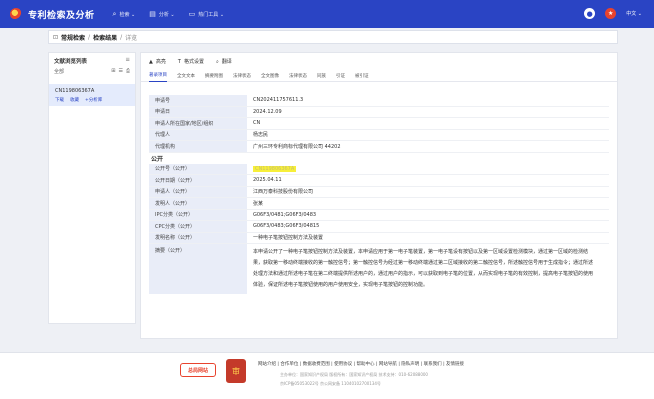 The image size is (654, 399). What do you see at coordinates (330, 383) in the screenshot?
I see `footer-icp: 京ICP备05053022号 京公网安备 11040102700134号` at bounding box center [330, 383].